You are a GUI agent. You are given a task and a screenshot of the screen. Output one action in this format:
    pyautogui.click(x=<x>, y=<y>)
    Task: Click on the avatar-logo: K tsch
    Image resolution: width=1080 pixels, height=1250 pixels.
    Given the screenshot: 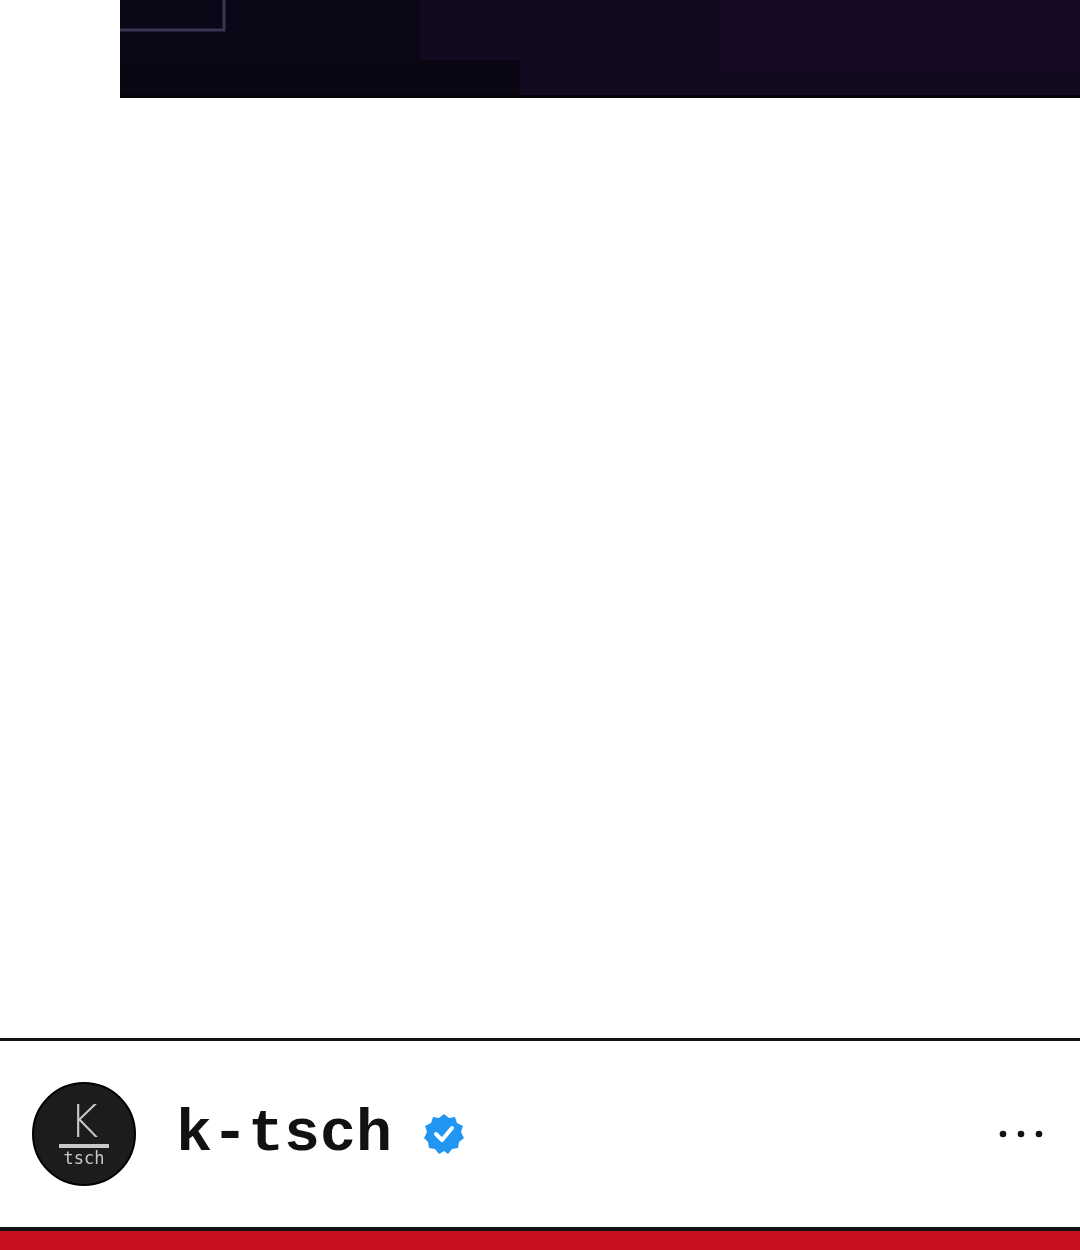 What is the action you would take?
    pyautogui.click(x=84, y=1134)
    